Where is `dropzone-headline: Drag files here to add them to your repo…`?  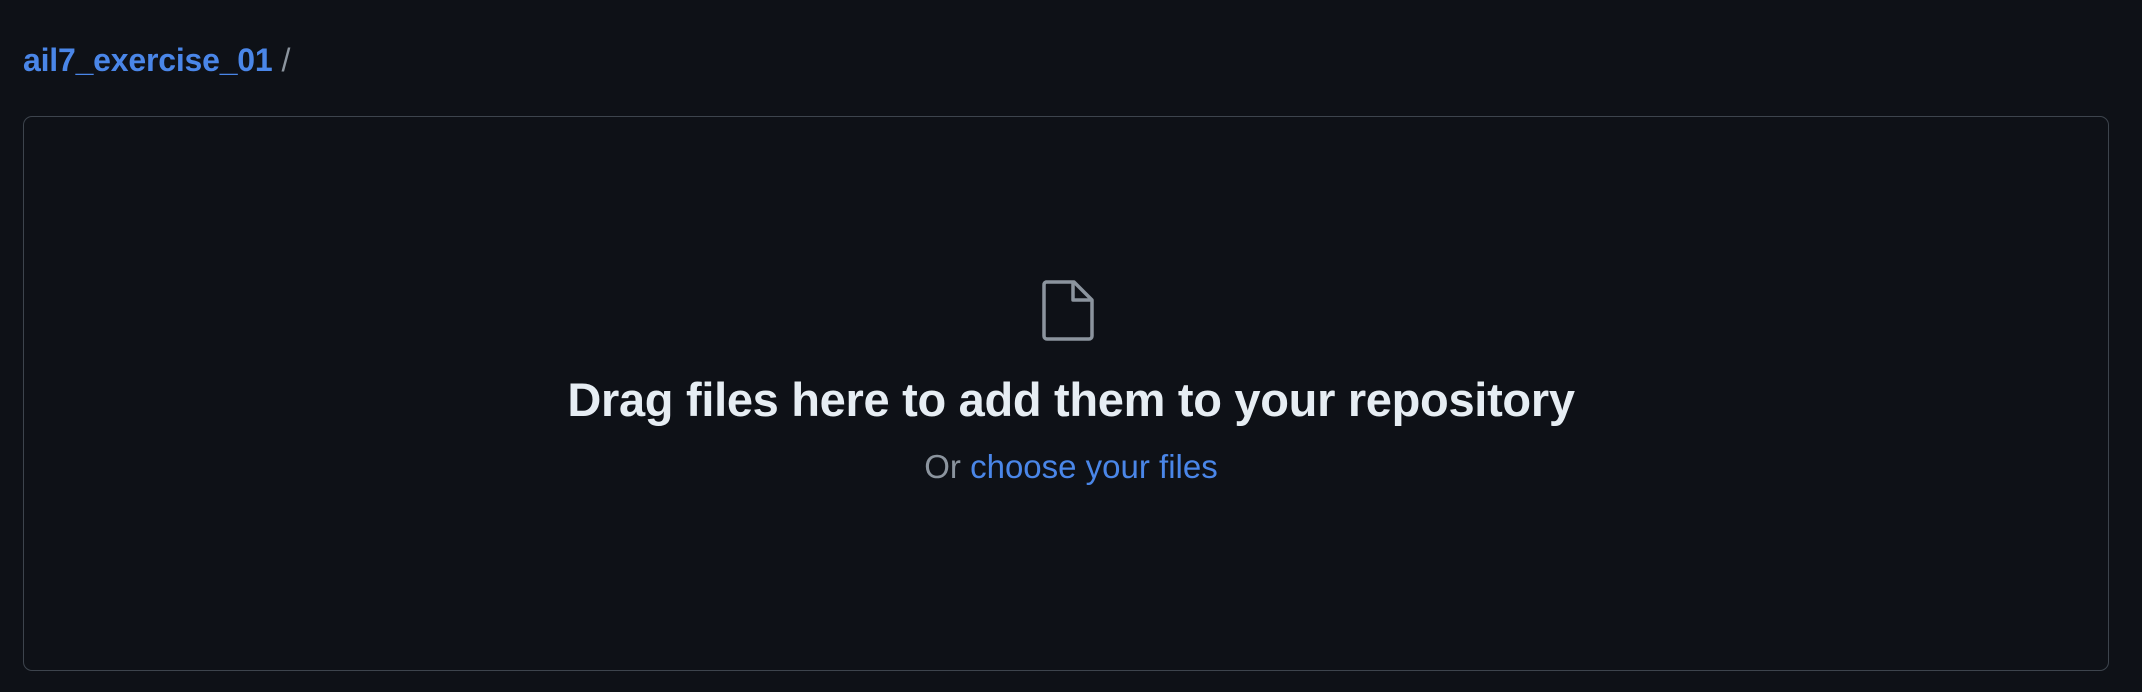
dropzone-headline: Drag files here to add them to your repo… is located at coordinates (1071, 399).